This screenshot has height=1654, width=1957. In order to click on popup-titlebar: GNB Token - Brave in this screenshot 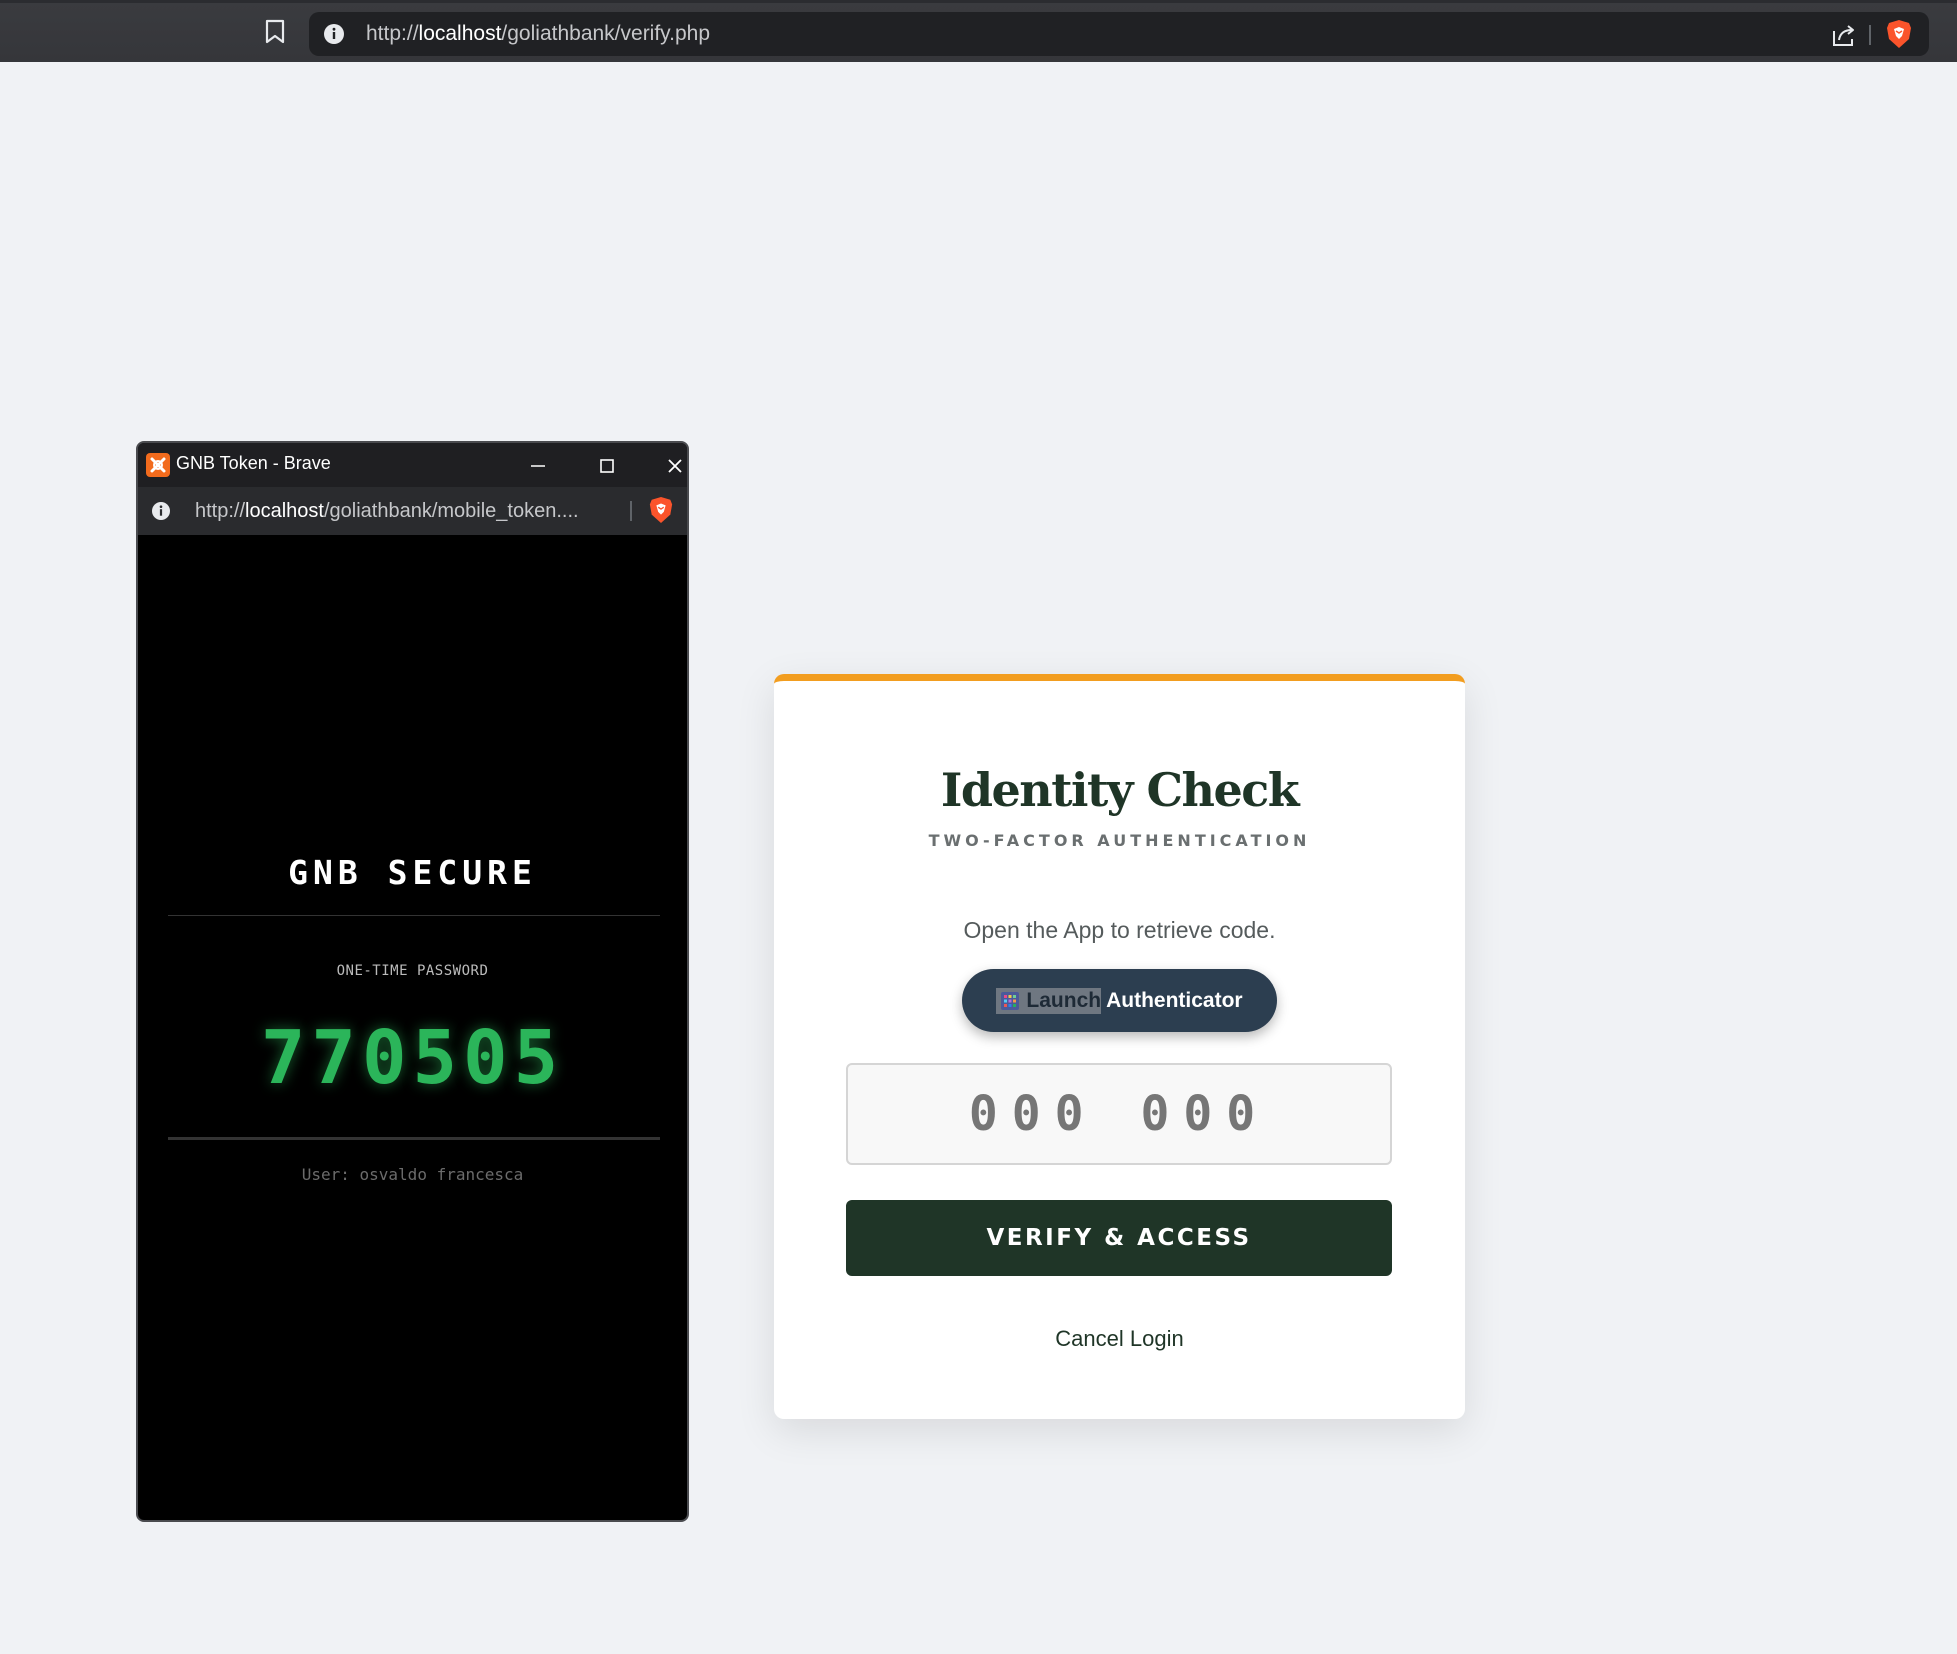, I will do `click(412, 465)`.